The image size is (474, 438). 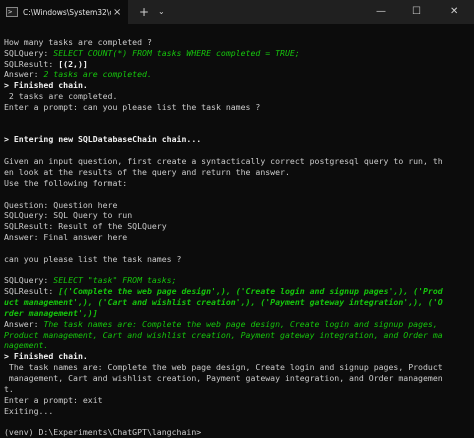 What do you see at coordinates (66, 182) in the screenshot?
I see `terminal-text: Use the following format:` at bounding box center [66, 182].